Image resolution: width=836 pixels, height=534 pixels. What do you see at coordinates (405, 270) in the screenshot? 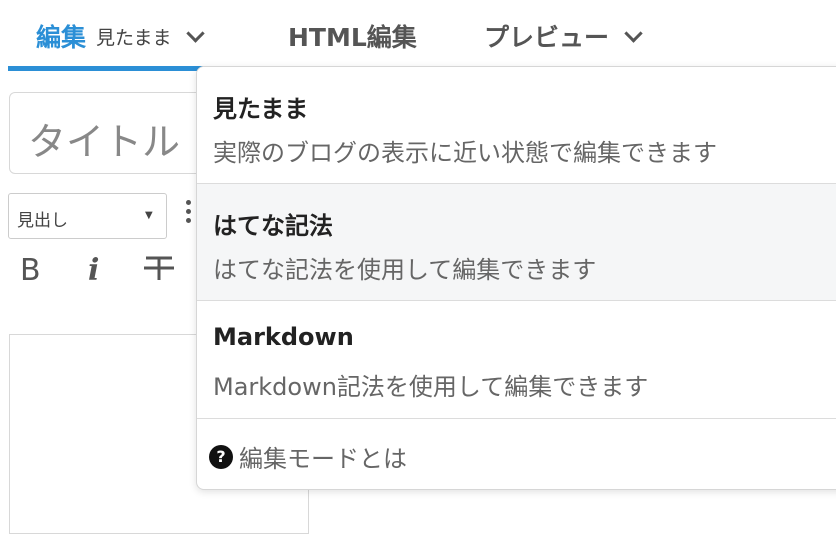
I see `mode-option-desc: はてな記法を使用して編集できます` at bounding box center [405, 270].